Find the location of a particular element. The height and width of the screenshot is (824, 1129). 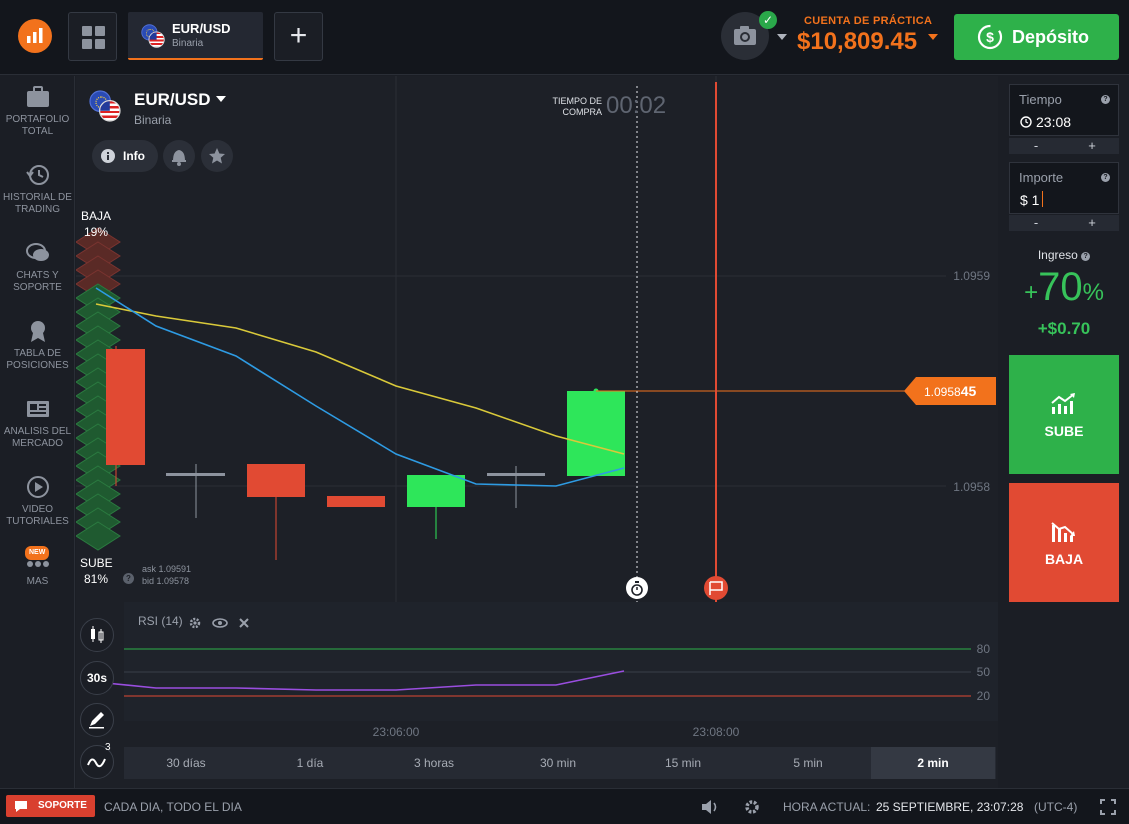

amount-value: $ 1 is located at coordinates (1029, 200).